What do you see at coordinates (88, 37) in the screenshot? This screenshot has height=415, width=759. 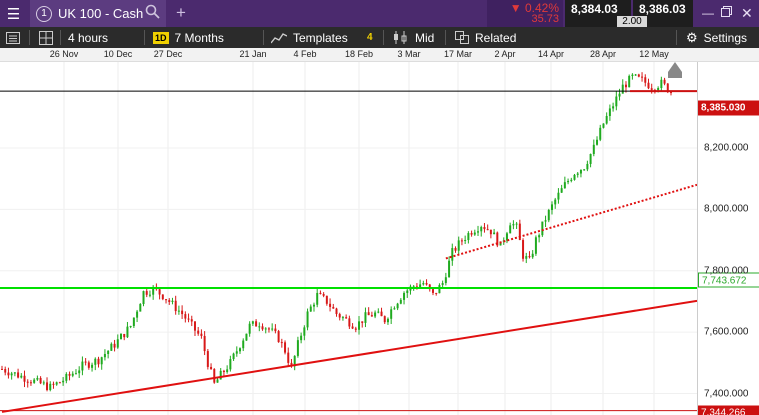 I see `interval-select: 4 hours` at bounding box center [88, 37].